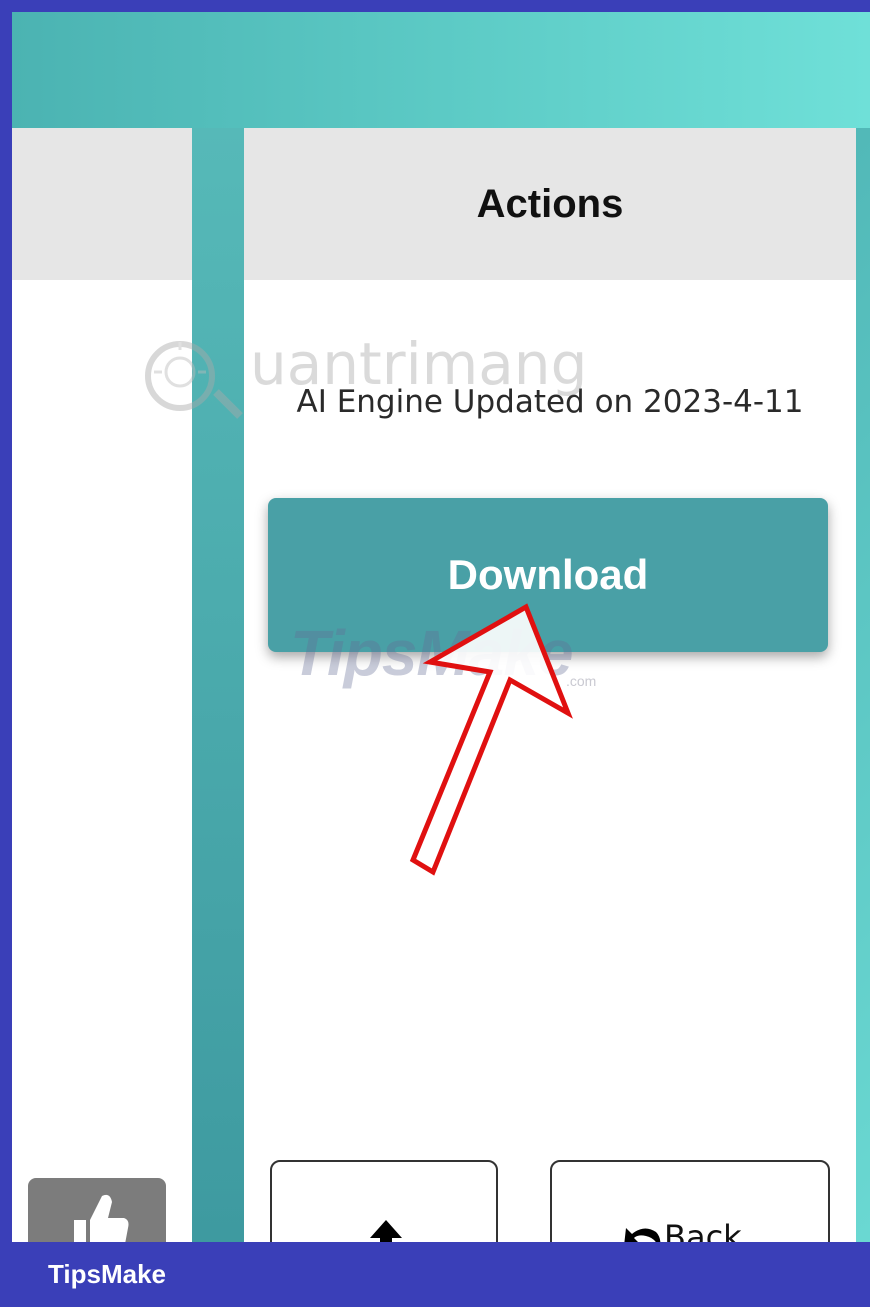 This screenshot has width=870, height=1307. What do you see at coordinates (435, 1274) in the screenshot?
I see `brand-bar: TipsMake` at bounding box center [435, 1274].